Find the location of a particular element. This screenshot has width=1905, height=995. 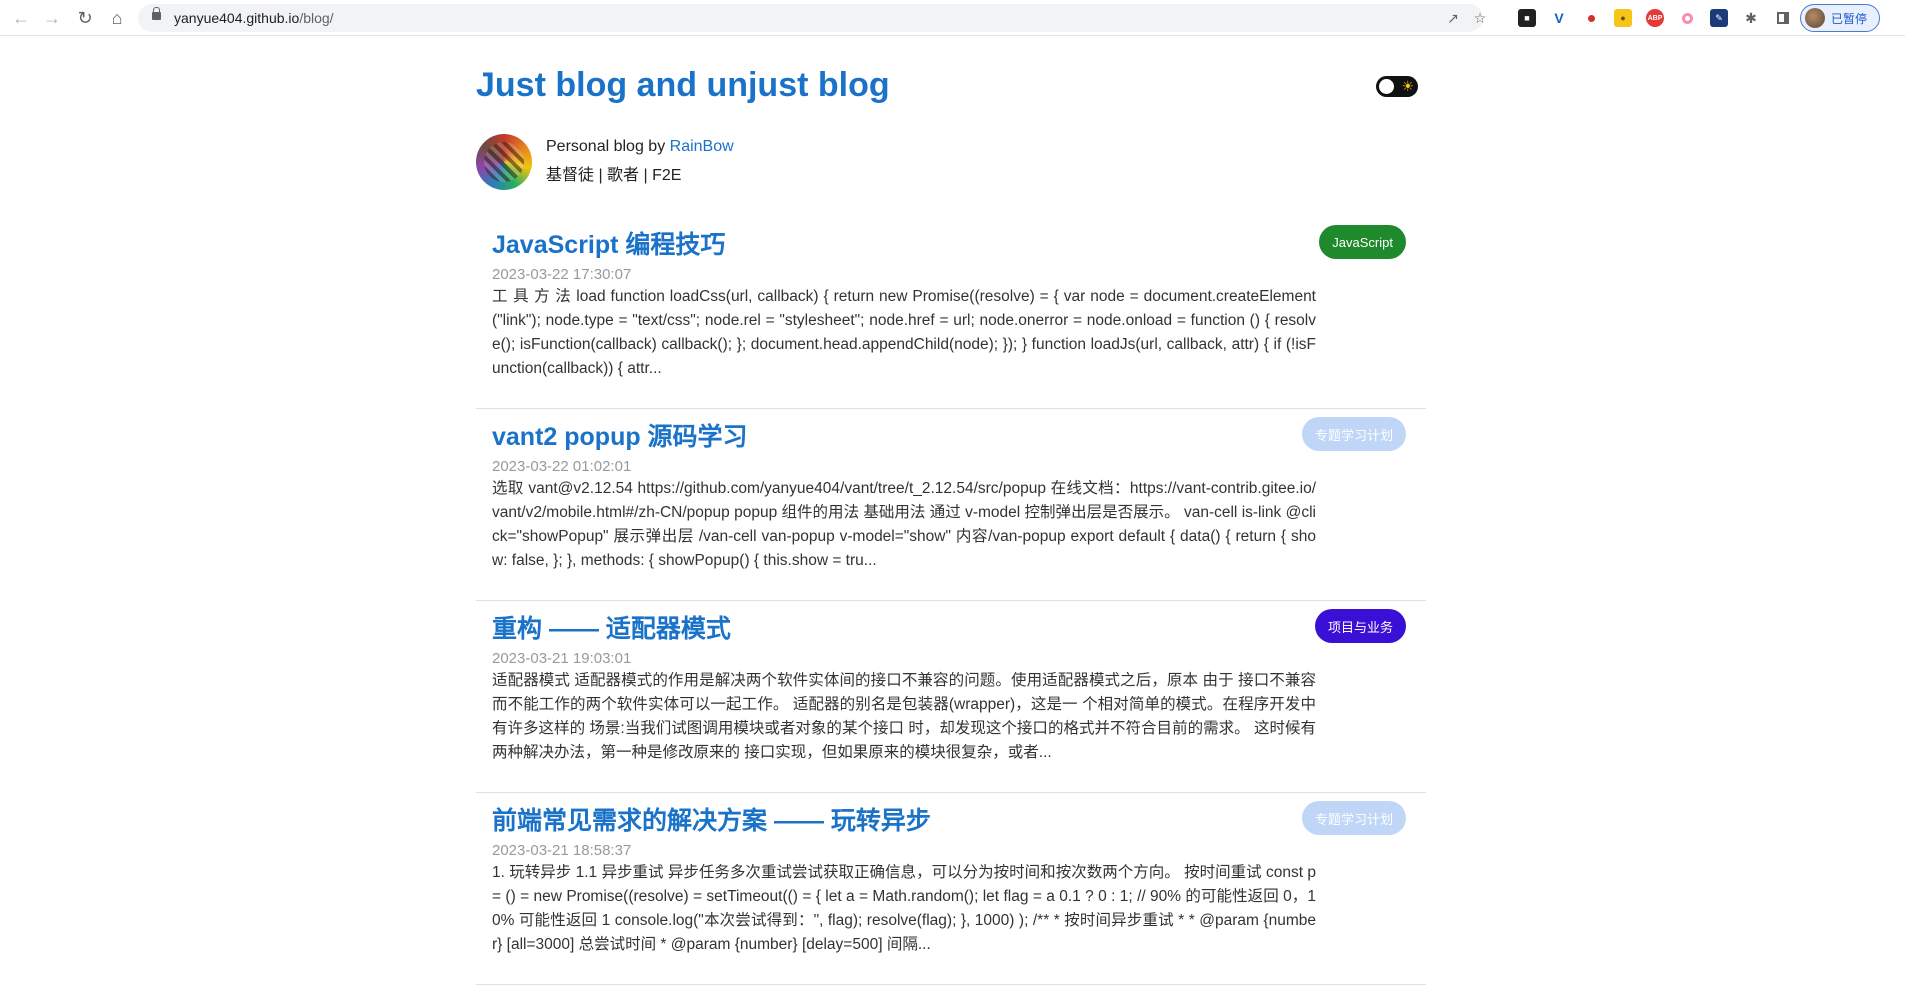

url-text: yanyue404.github.io/blog/ is located at coordinates (254, 18).